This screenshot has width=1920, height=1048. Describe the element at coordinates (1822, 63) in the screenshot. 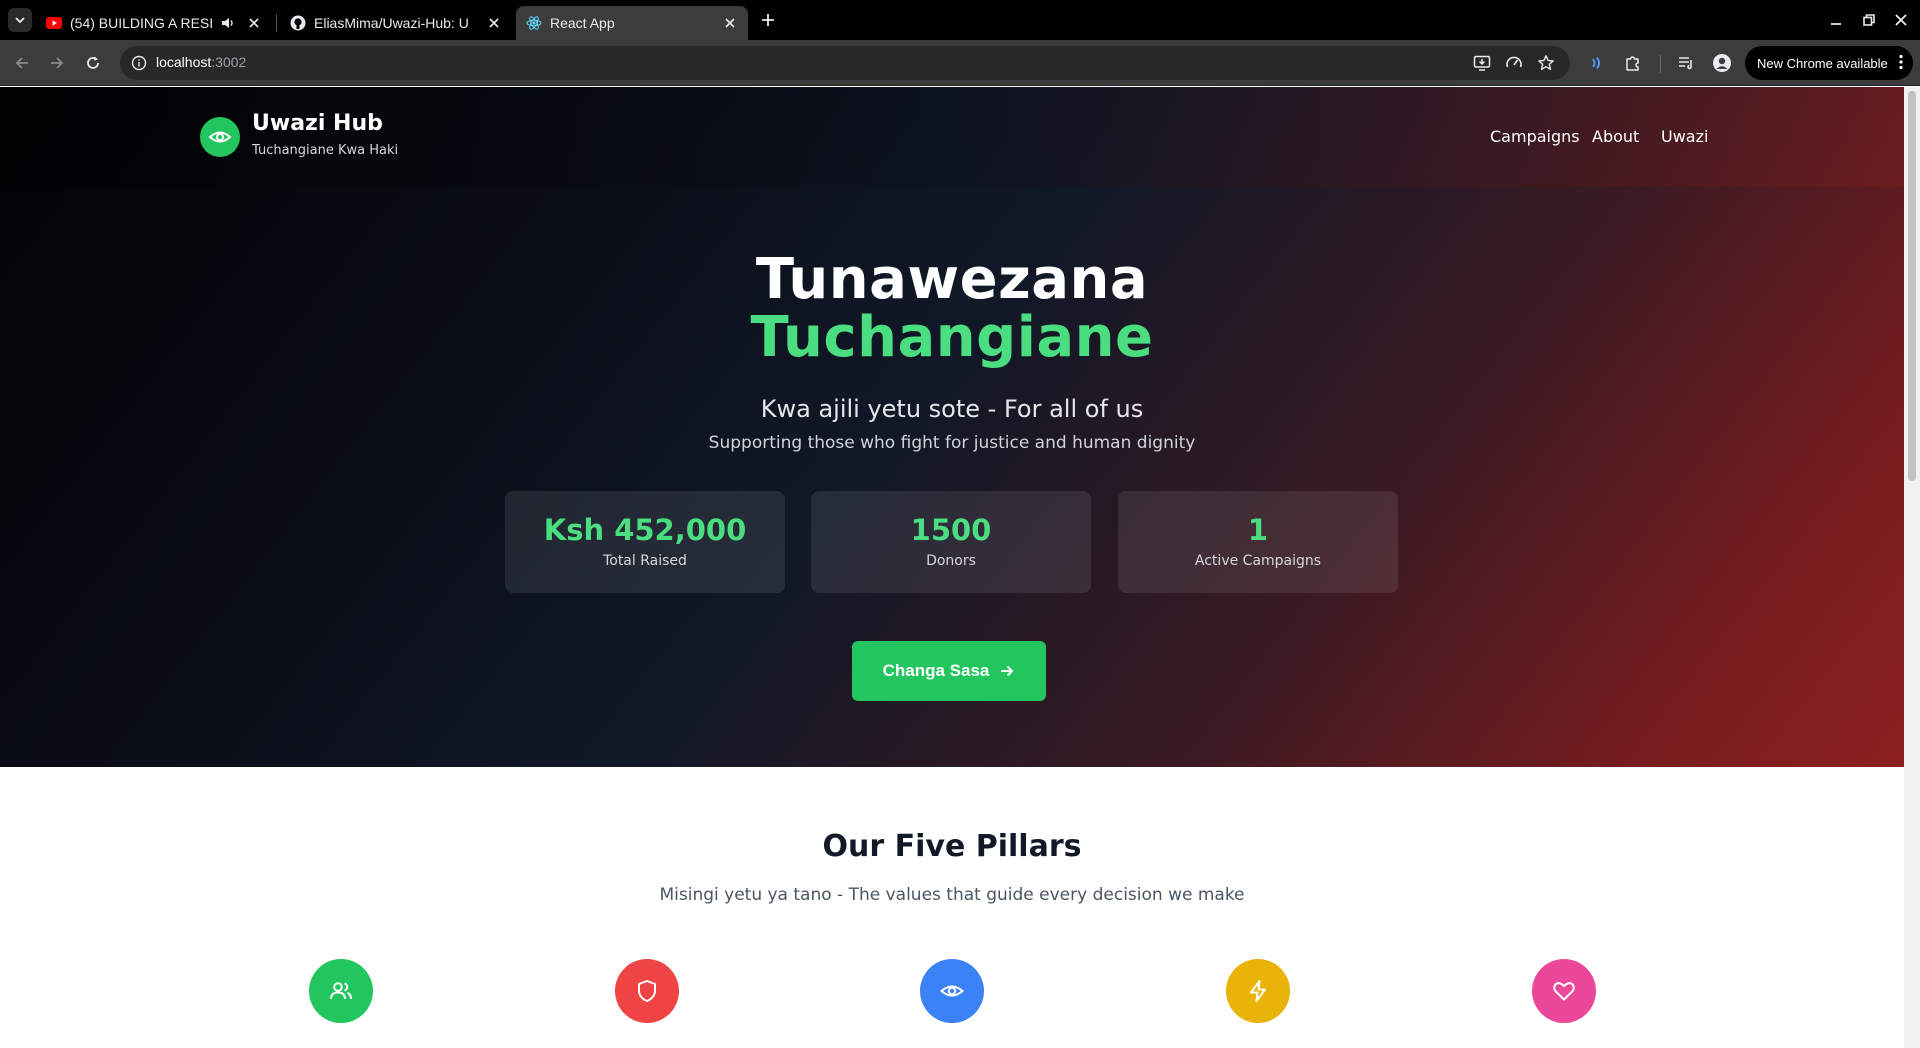

I see `update-label: New Chrome available` at that location.